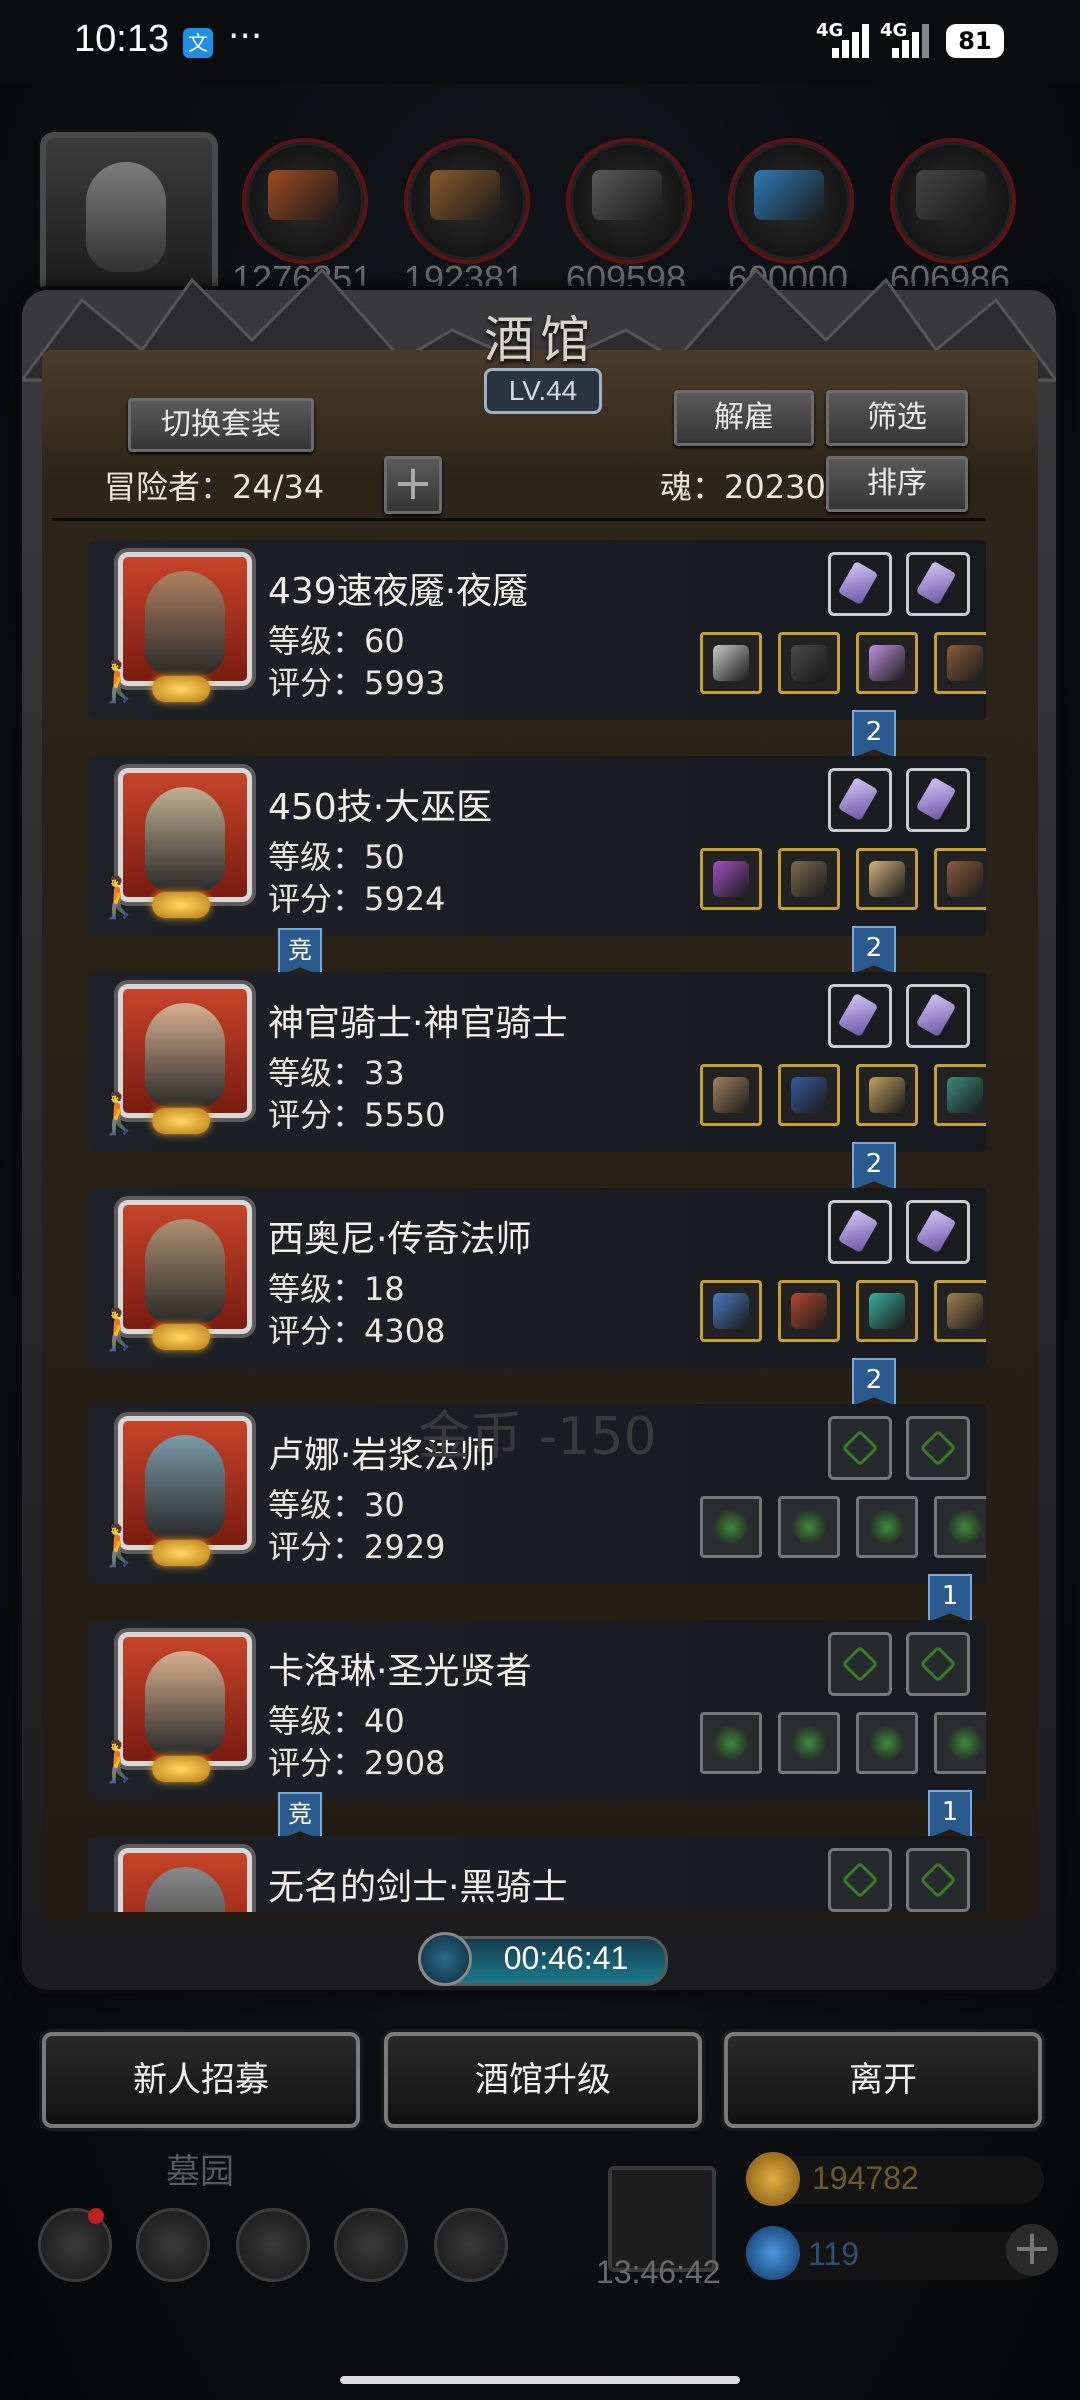 Image resolution: width=1080 pixels, height=2400 pixels. I want to click on status-bar: 10:13 文 ··· 4G 4G 81, so click(540, 42).